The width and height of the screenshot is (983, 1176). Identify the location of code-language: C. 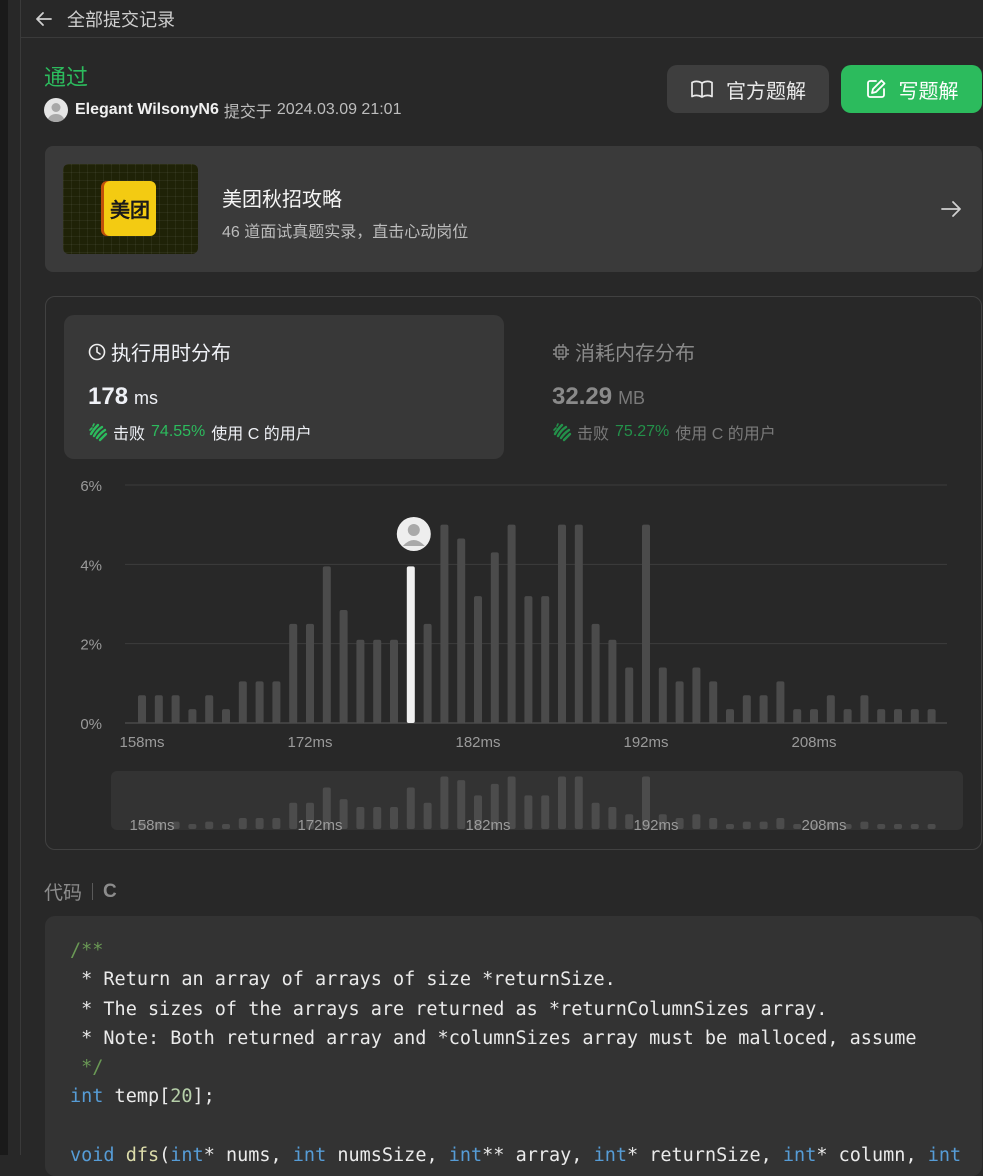
(110, 891).